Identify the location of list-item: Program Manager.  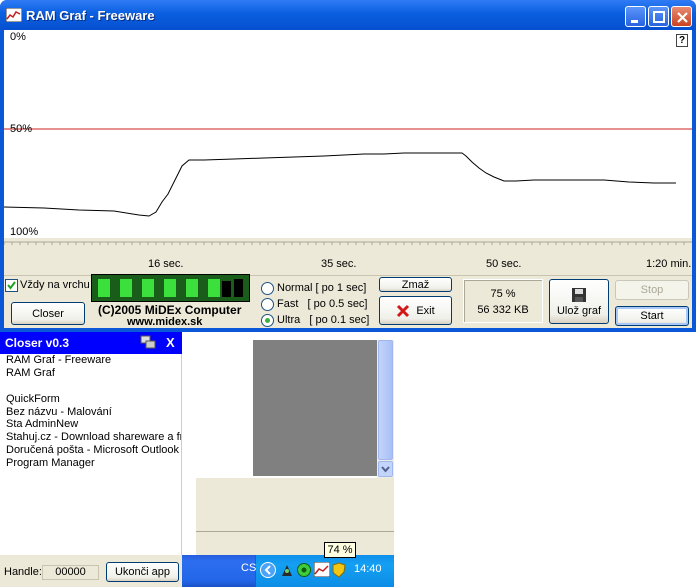
(90, 463).